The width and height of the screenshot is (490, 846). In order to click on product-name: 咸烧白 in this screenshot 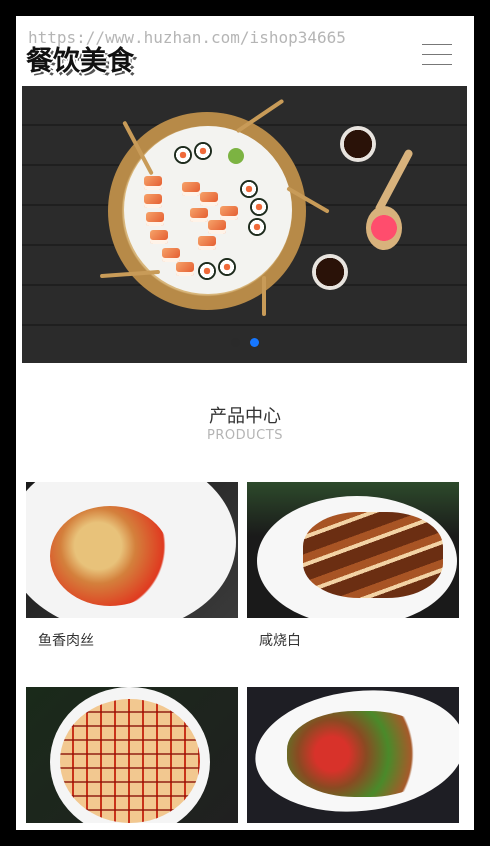, I will do `click(353, 640)`.